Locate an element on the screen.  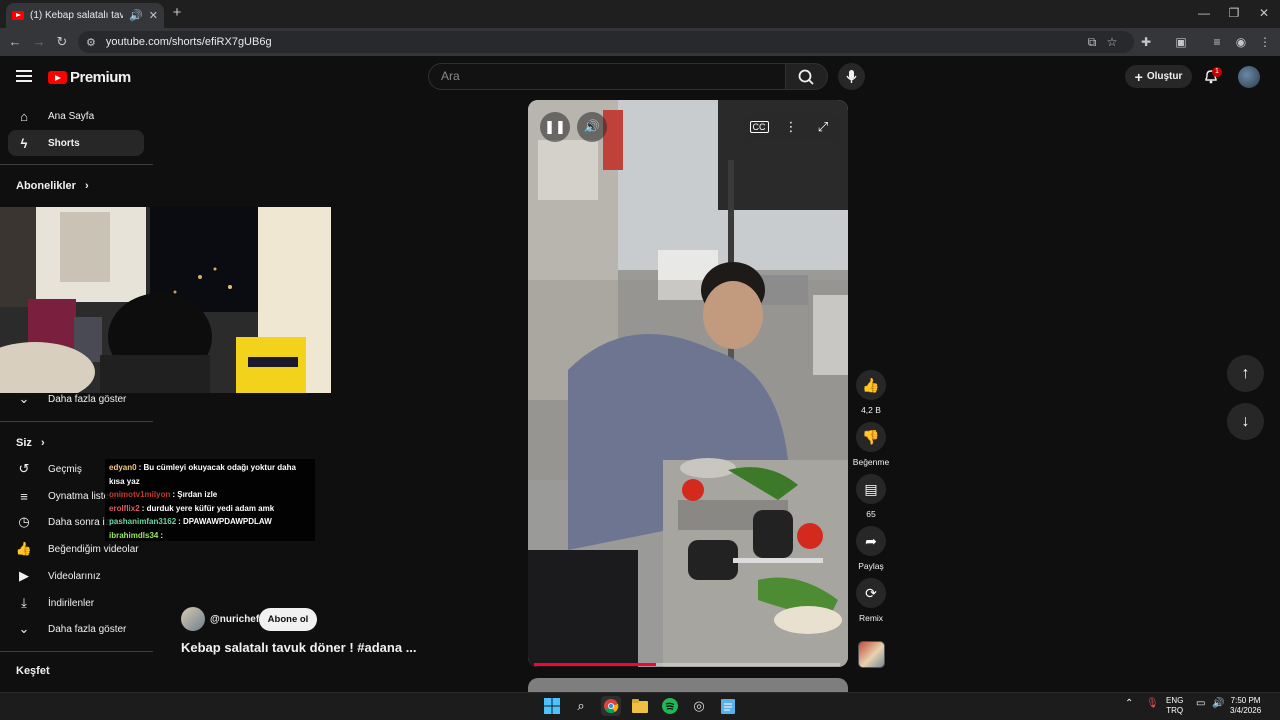
sidebar-item-shorts: ϟ Shorts is located at coordinates (76, 143).